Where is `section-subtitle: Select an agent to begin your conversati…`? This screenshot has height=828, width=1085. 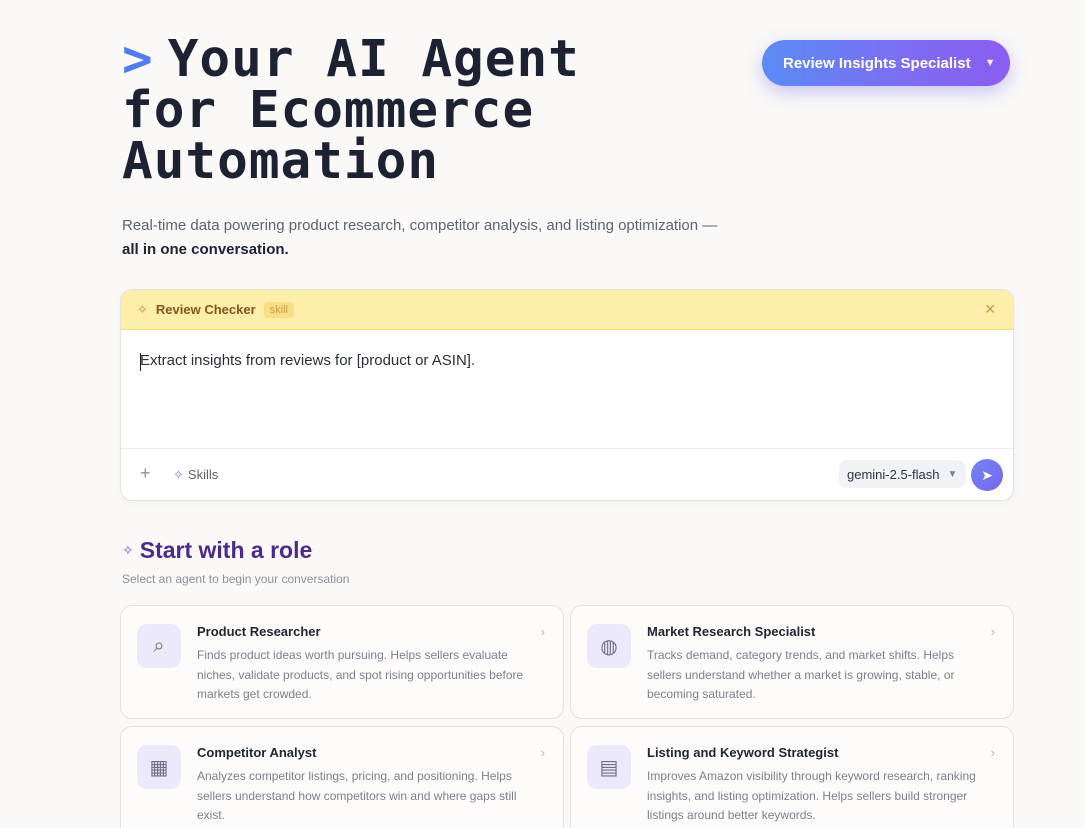 section-subtitle: Select an agent to begin your conversati… is located at coordinates (236, 579).